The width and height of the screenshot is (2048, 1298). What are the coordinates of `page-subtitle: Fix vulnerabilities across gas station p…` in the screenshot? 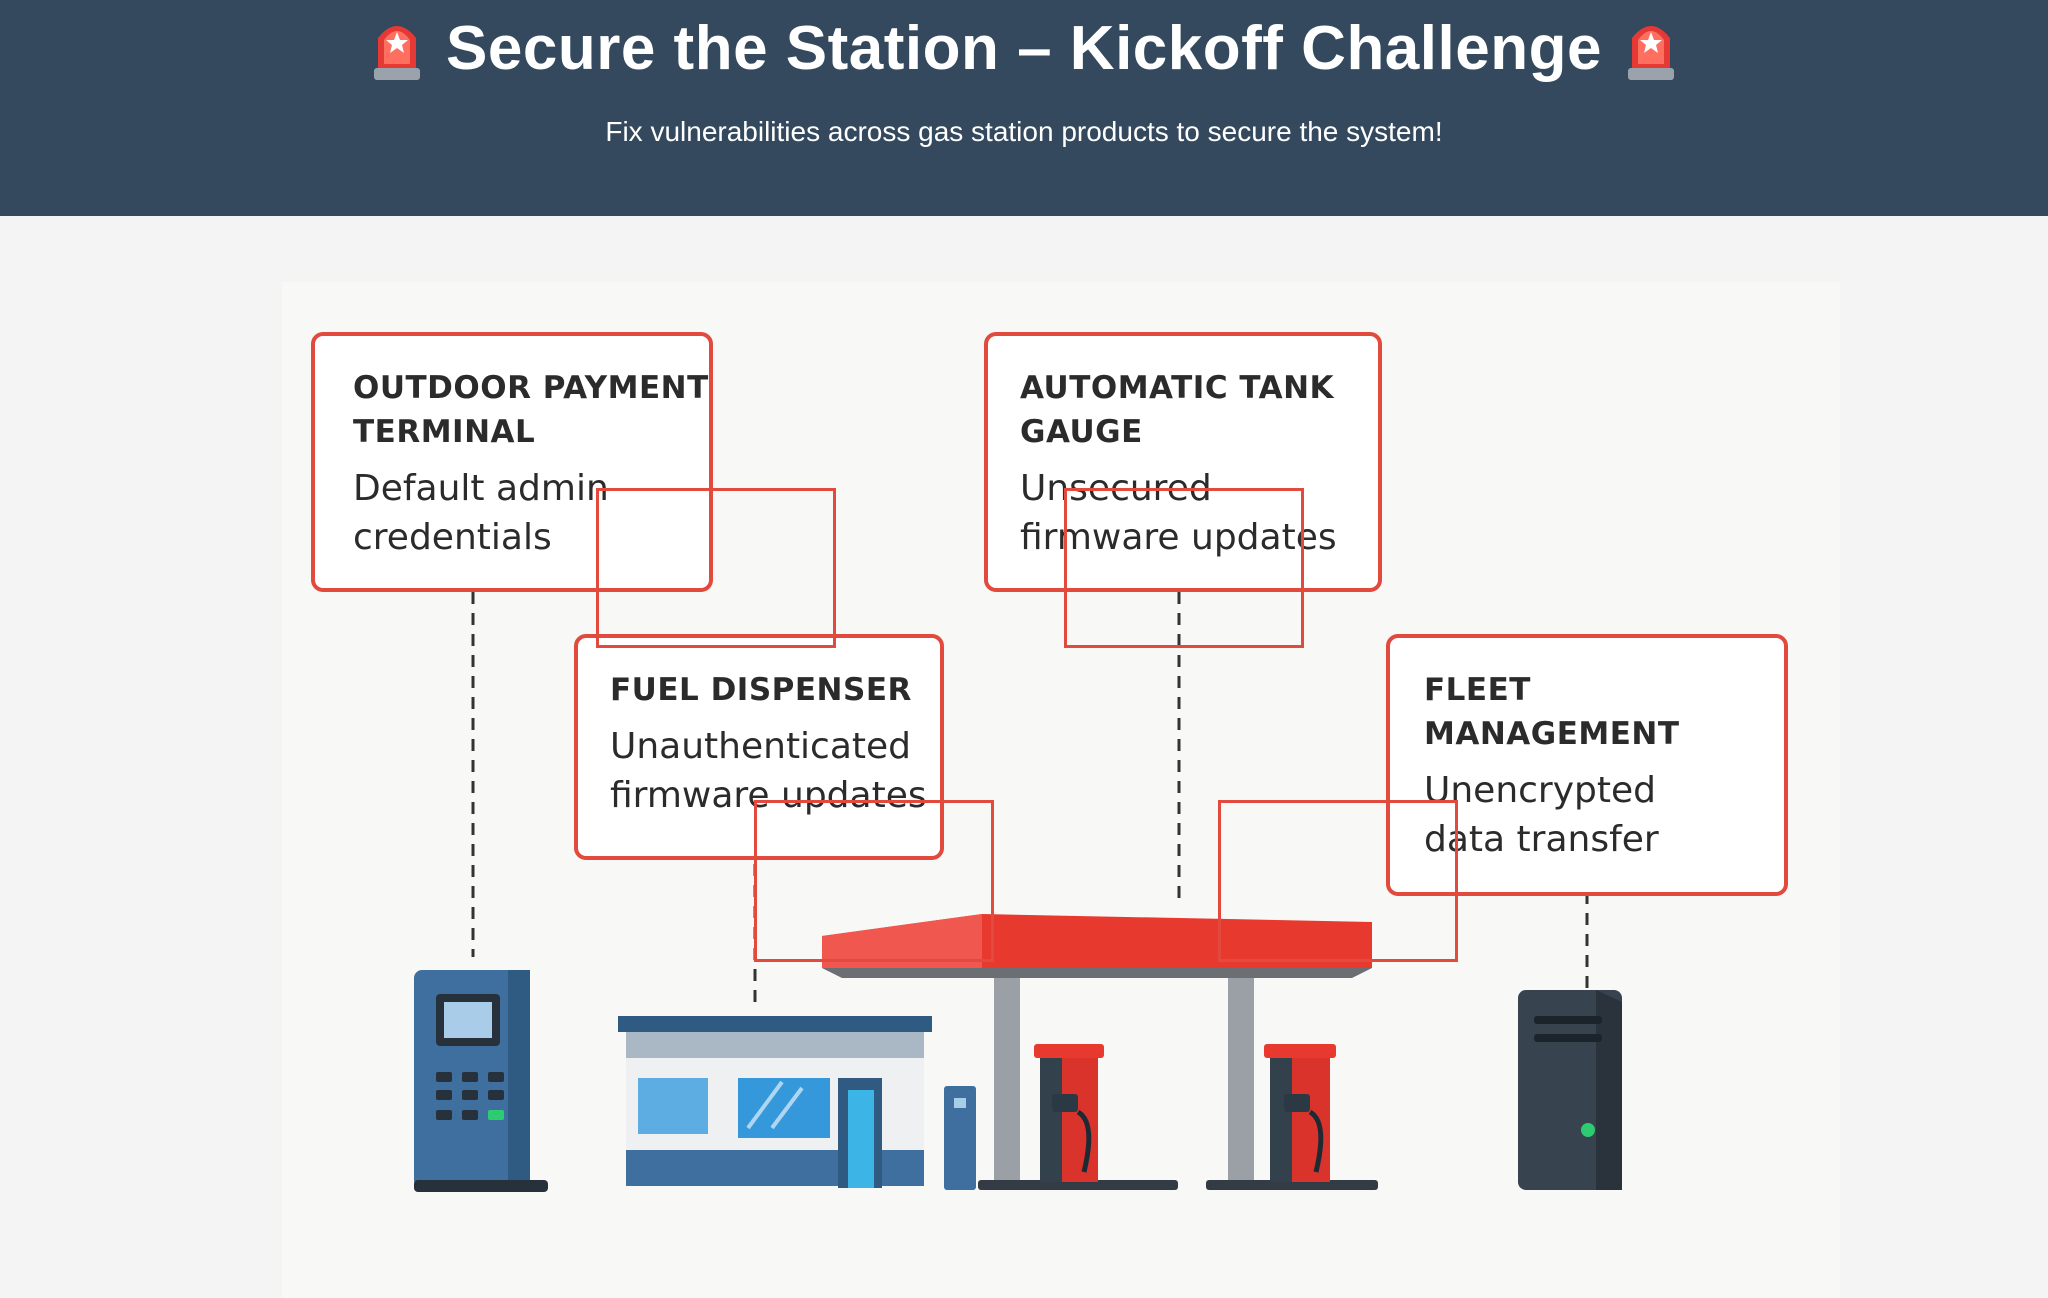 It's located at (1024, 131).